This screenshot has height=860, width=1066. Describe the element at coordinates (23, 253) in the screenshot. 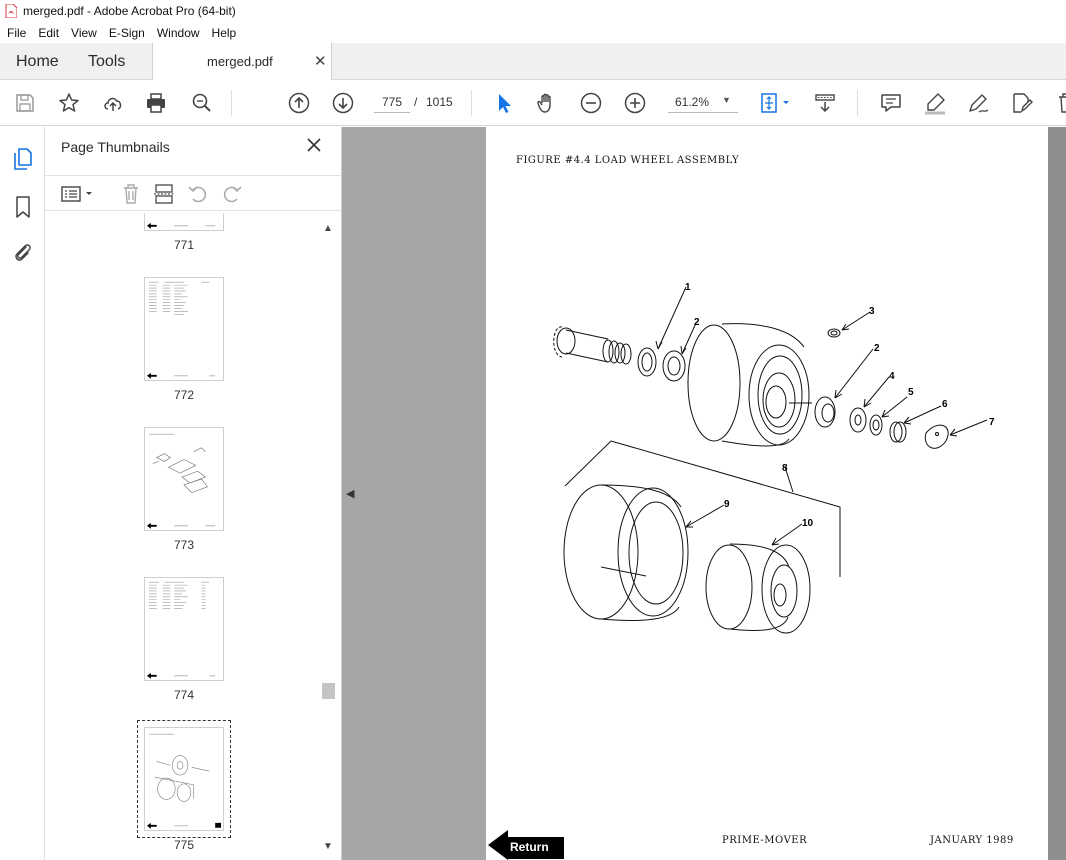

I see `attachments-paperclip-icon` at that location.